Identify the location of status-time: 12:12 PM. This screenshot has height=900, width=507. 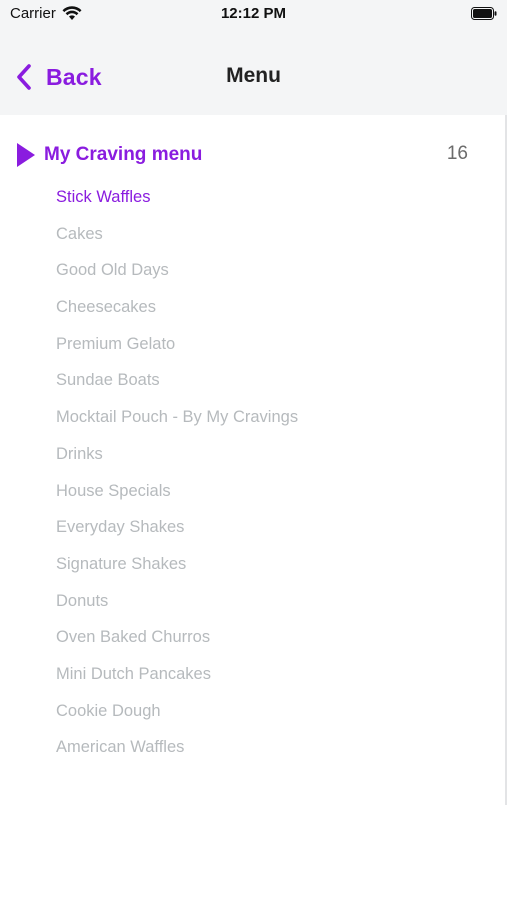
(253, 13).